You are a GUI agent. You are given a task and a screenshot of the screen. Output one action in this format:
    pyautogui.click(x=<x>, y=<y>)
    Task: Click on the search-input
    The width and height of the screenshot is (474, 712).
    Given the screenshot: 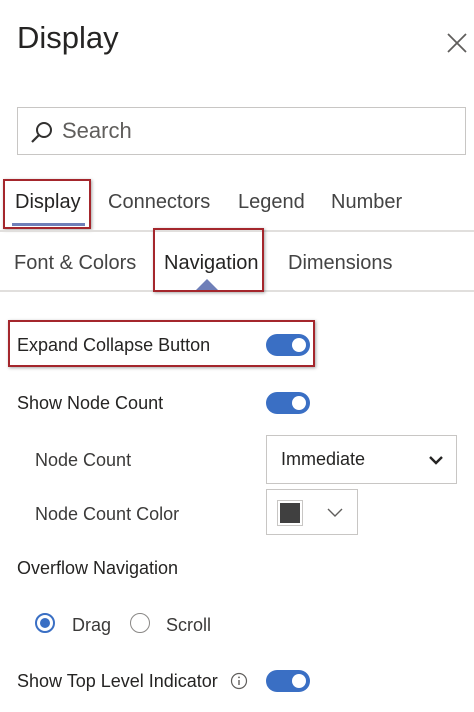 What is the action you would take?
    pyautogui.click(x=257, y=131)
    